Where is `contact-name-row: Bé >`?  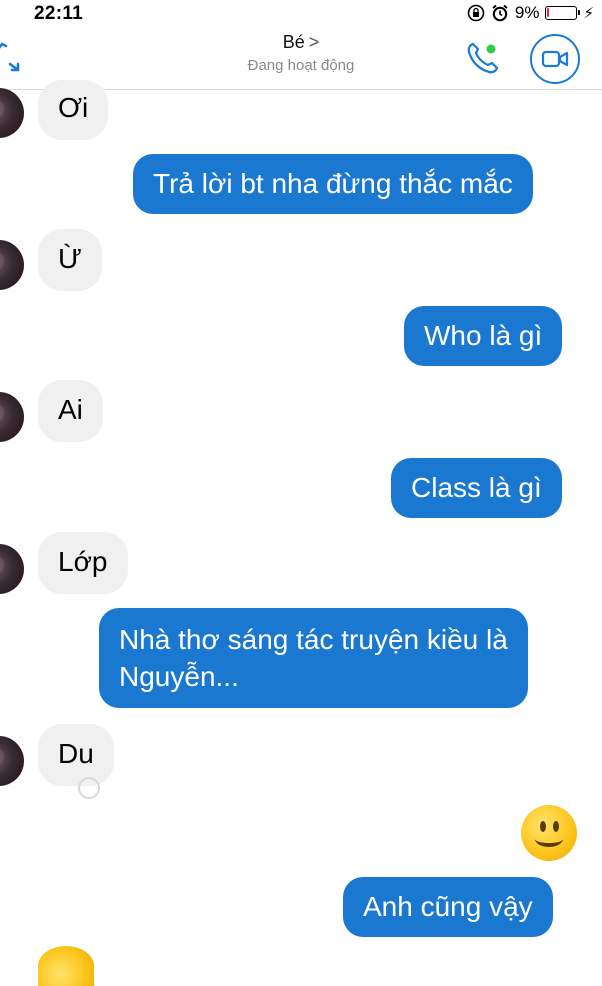 contact-name-row: Bé > is located at coordinates (301, 42).